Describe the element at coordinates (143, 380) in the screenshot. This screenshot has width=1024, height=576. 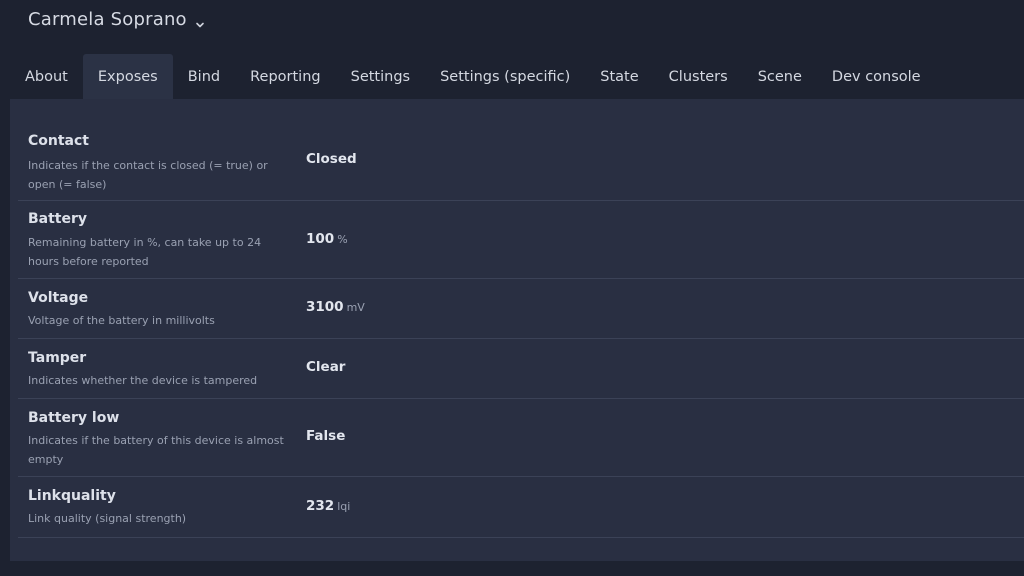
I see `expose-description: Indicates whether the device is tampered` at that location.